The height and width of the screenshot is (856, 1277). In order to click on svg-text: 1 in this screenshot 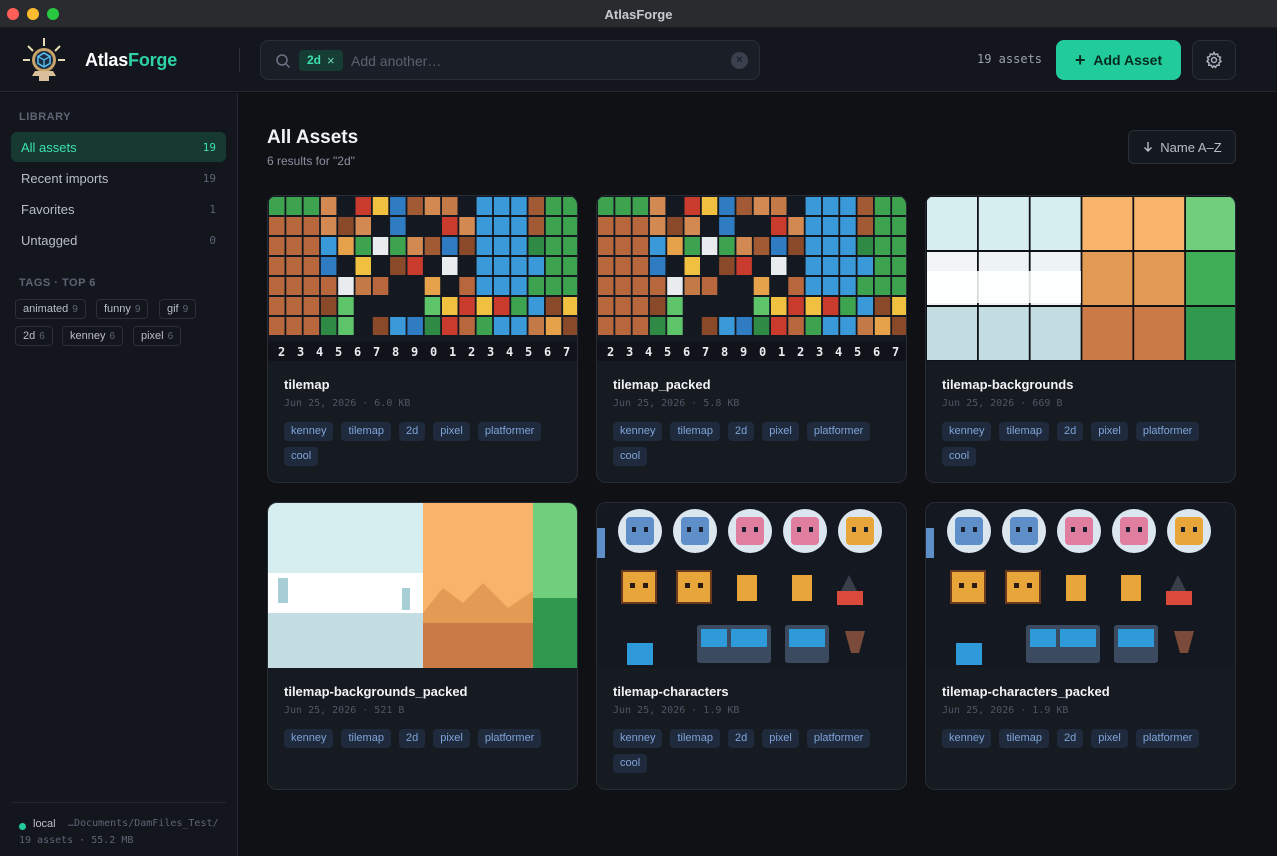, I will do `click(781, 352)`.